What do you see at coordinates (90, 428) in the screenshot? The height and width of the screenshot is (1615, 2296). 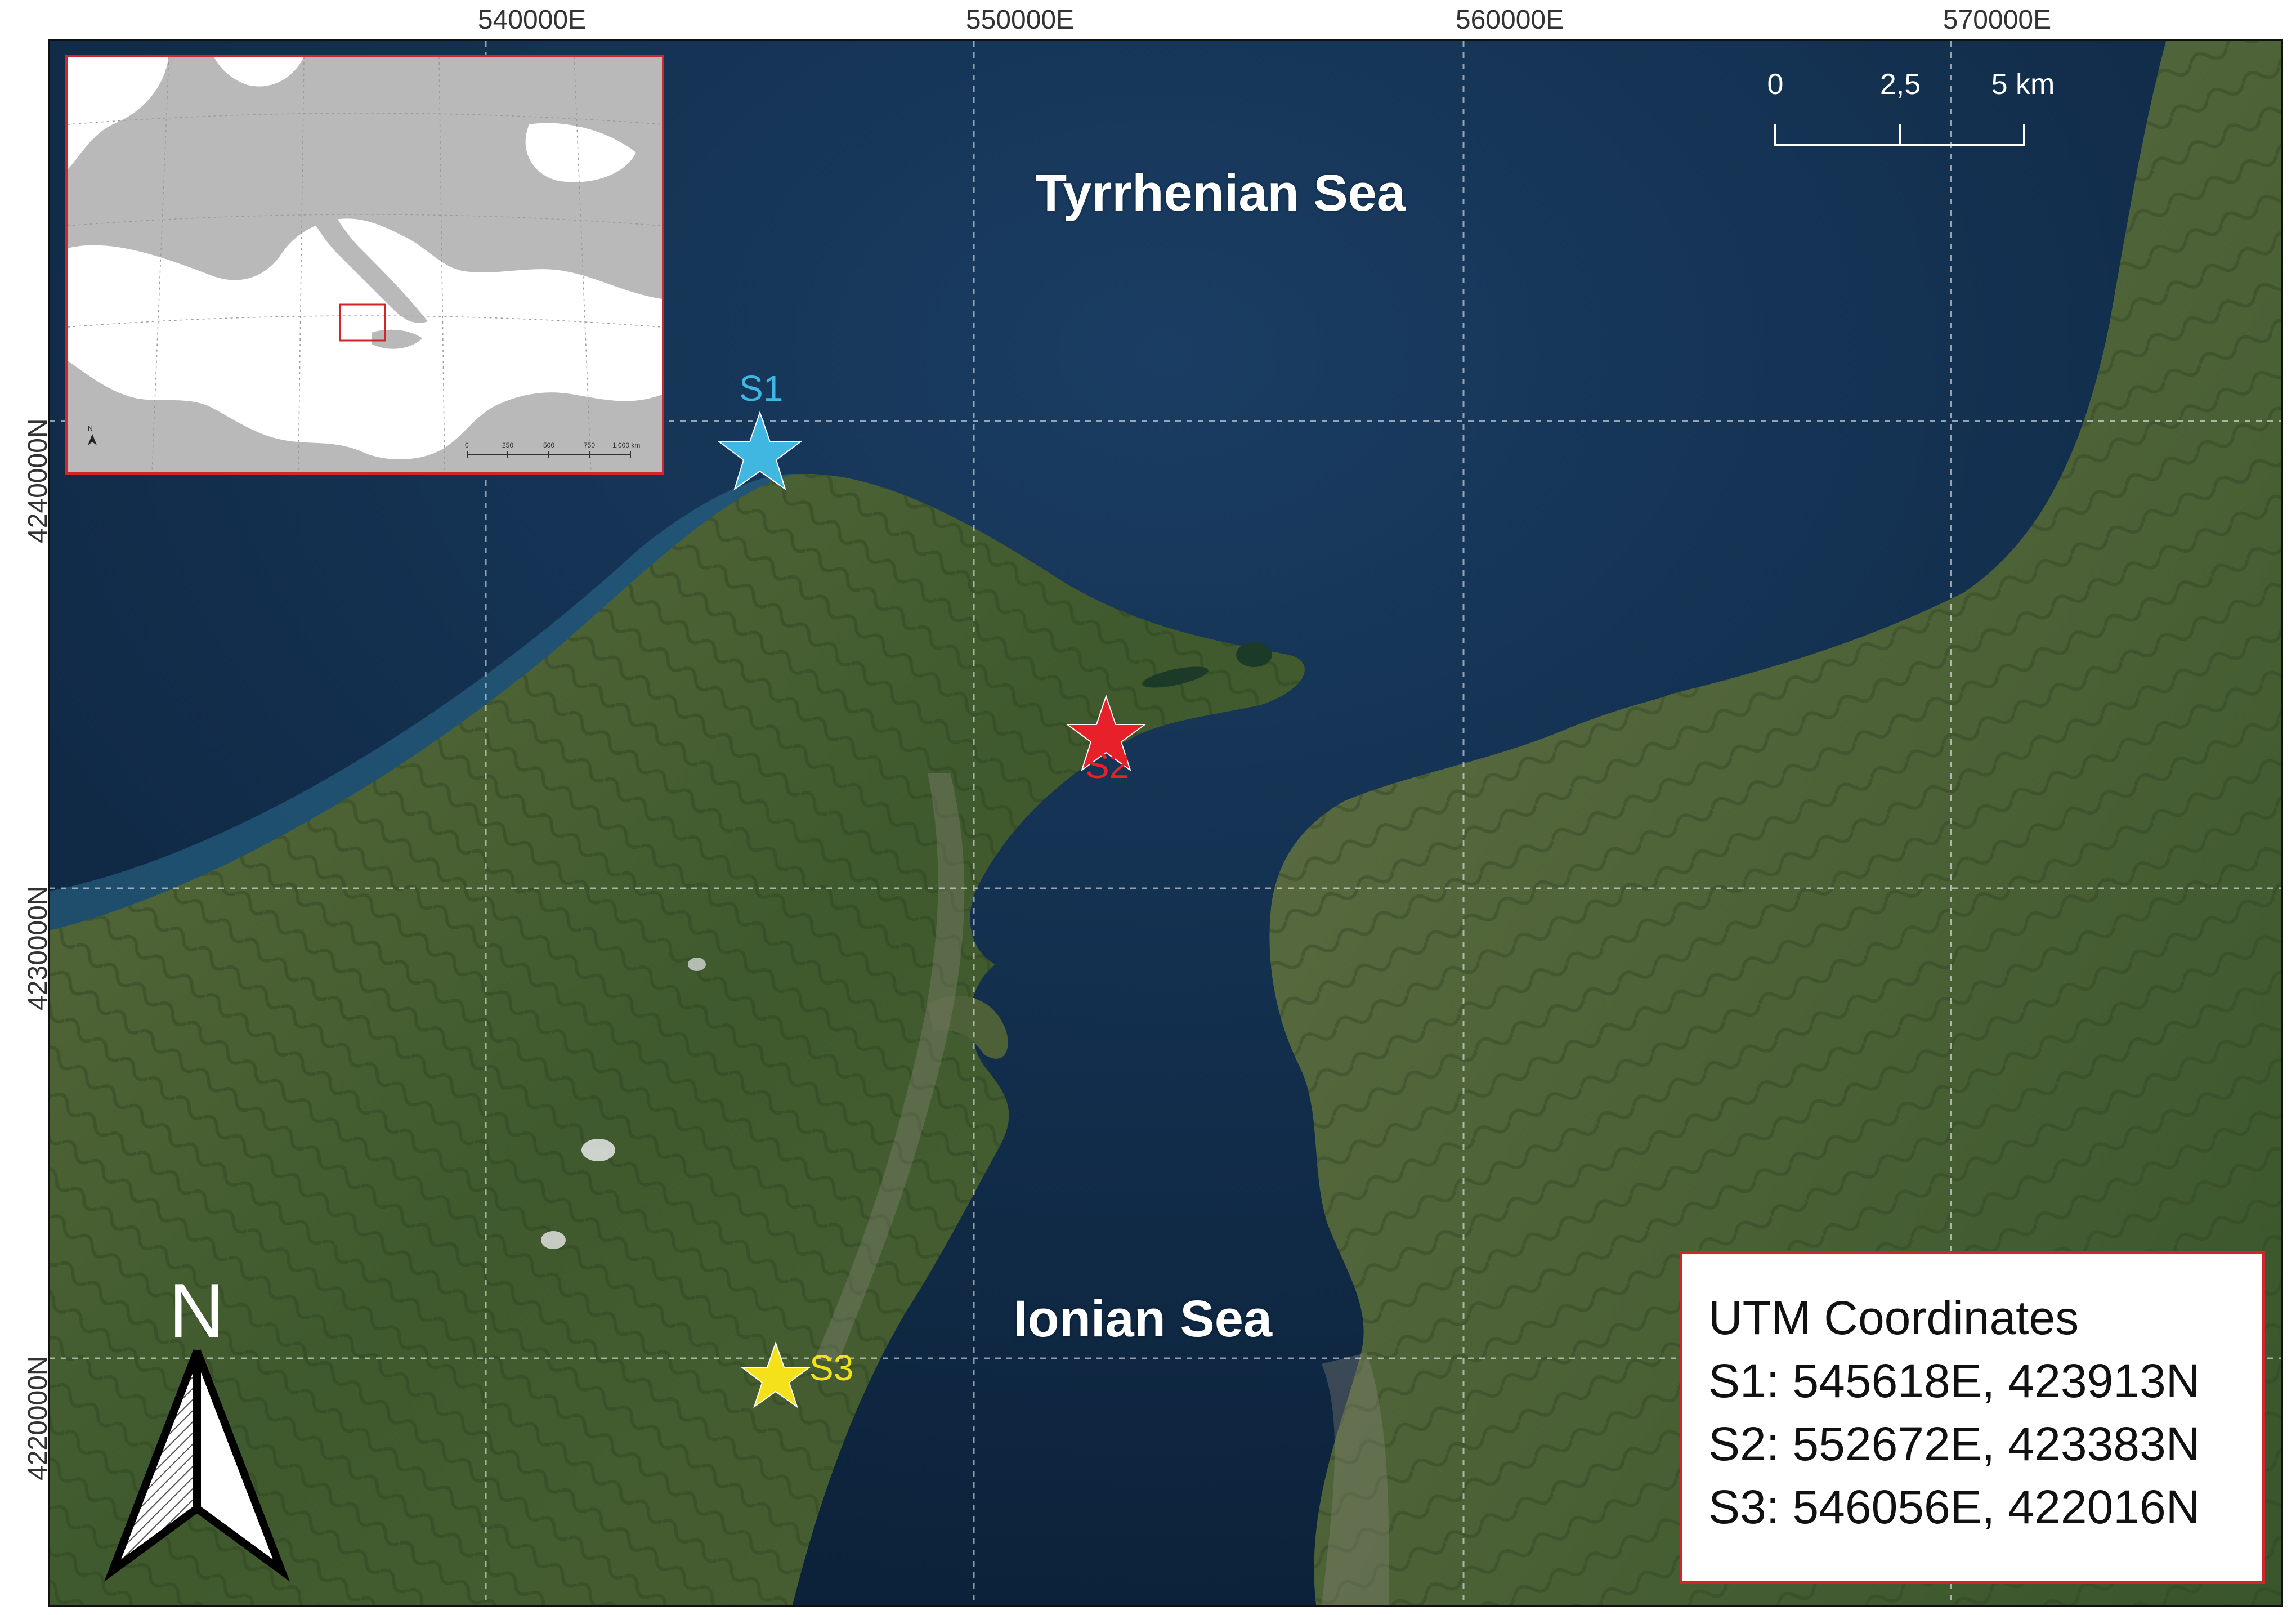 I see `inset-north-label: N` at bounding box center [90, 428].